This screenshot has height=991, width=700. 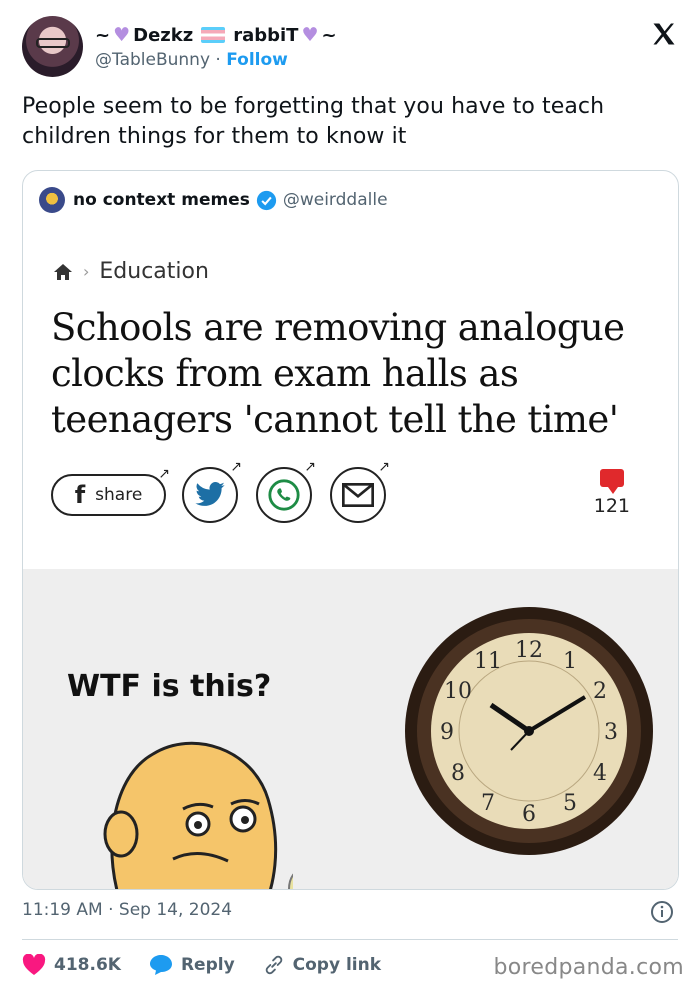 What do you see at coordinates (529, 731) in the screenshot?
I see `analogue-clock-icon: 12 12 3 45 6 78 9 1011` at bounding box center [529, 731].